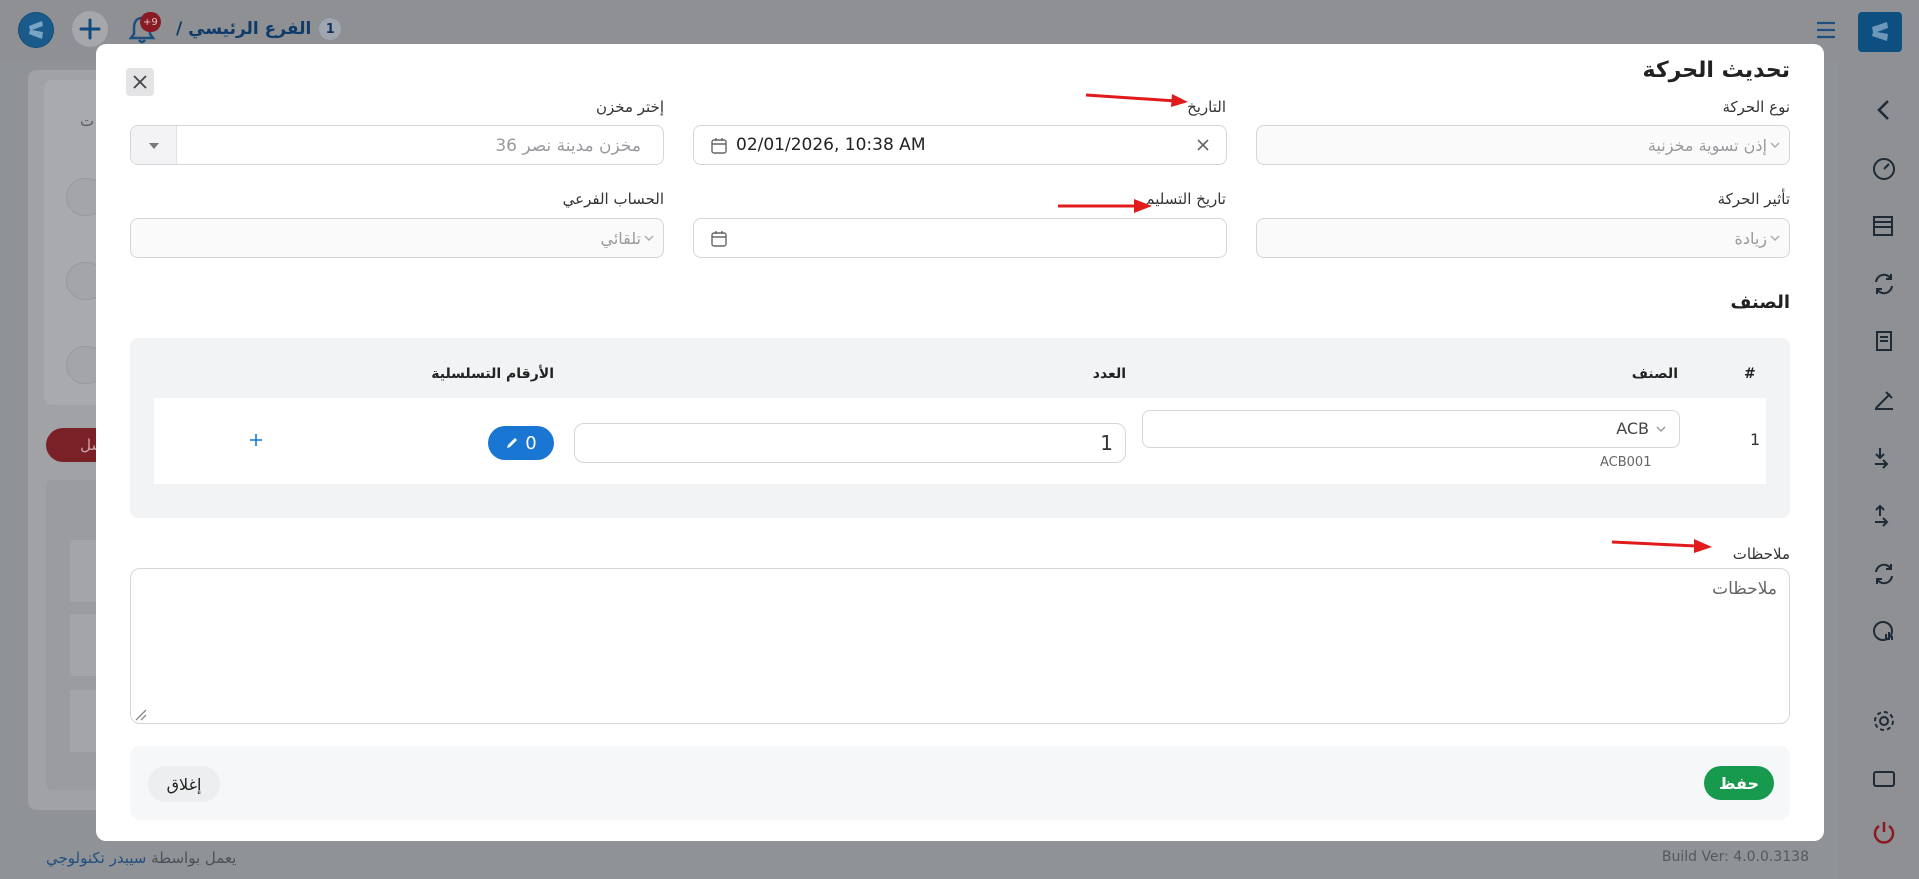  What do you see at coordinates (1756, 107) in the screenshot?
I see `movement-type-label: نوع الحركة` at bounding box center [1756, 107].